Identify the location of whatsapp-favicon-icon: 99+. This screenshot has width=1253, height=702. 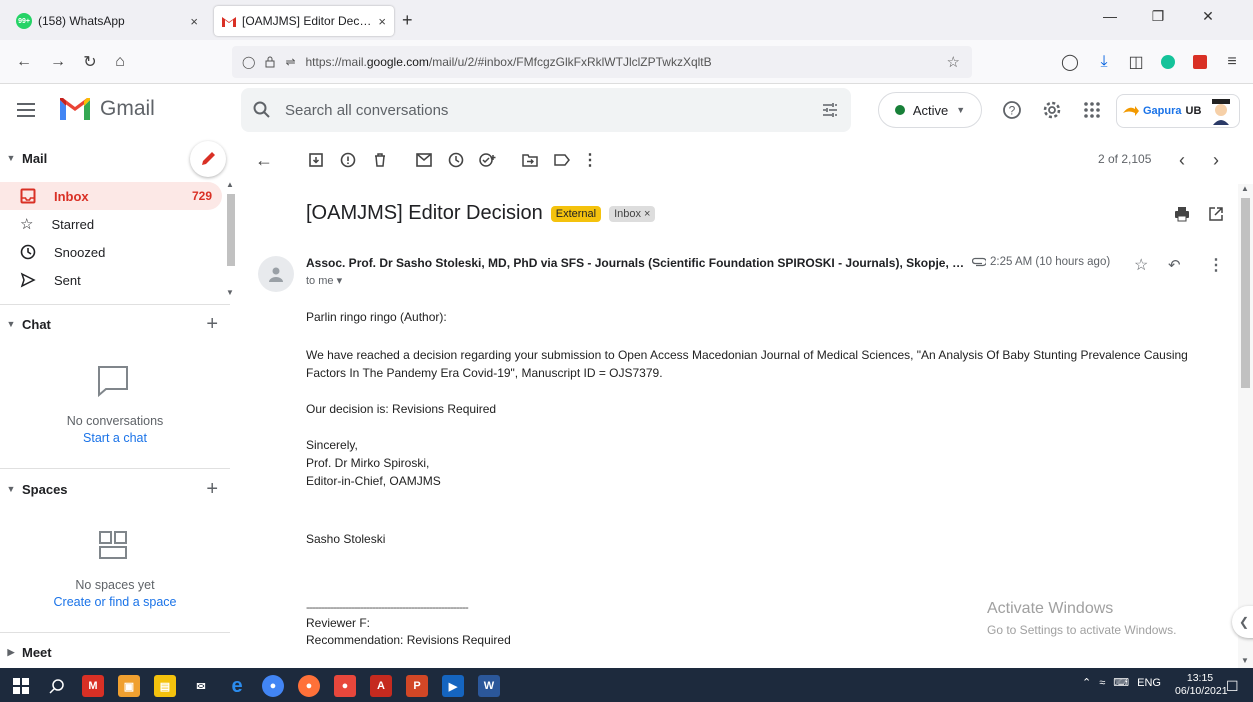
(24, 21).